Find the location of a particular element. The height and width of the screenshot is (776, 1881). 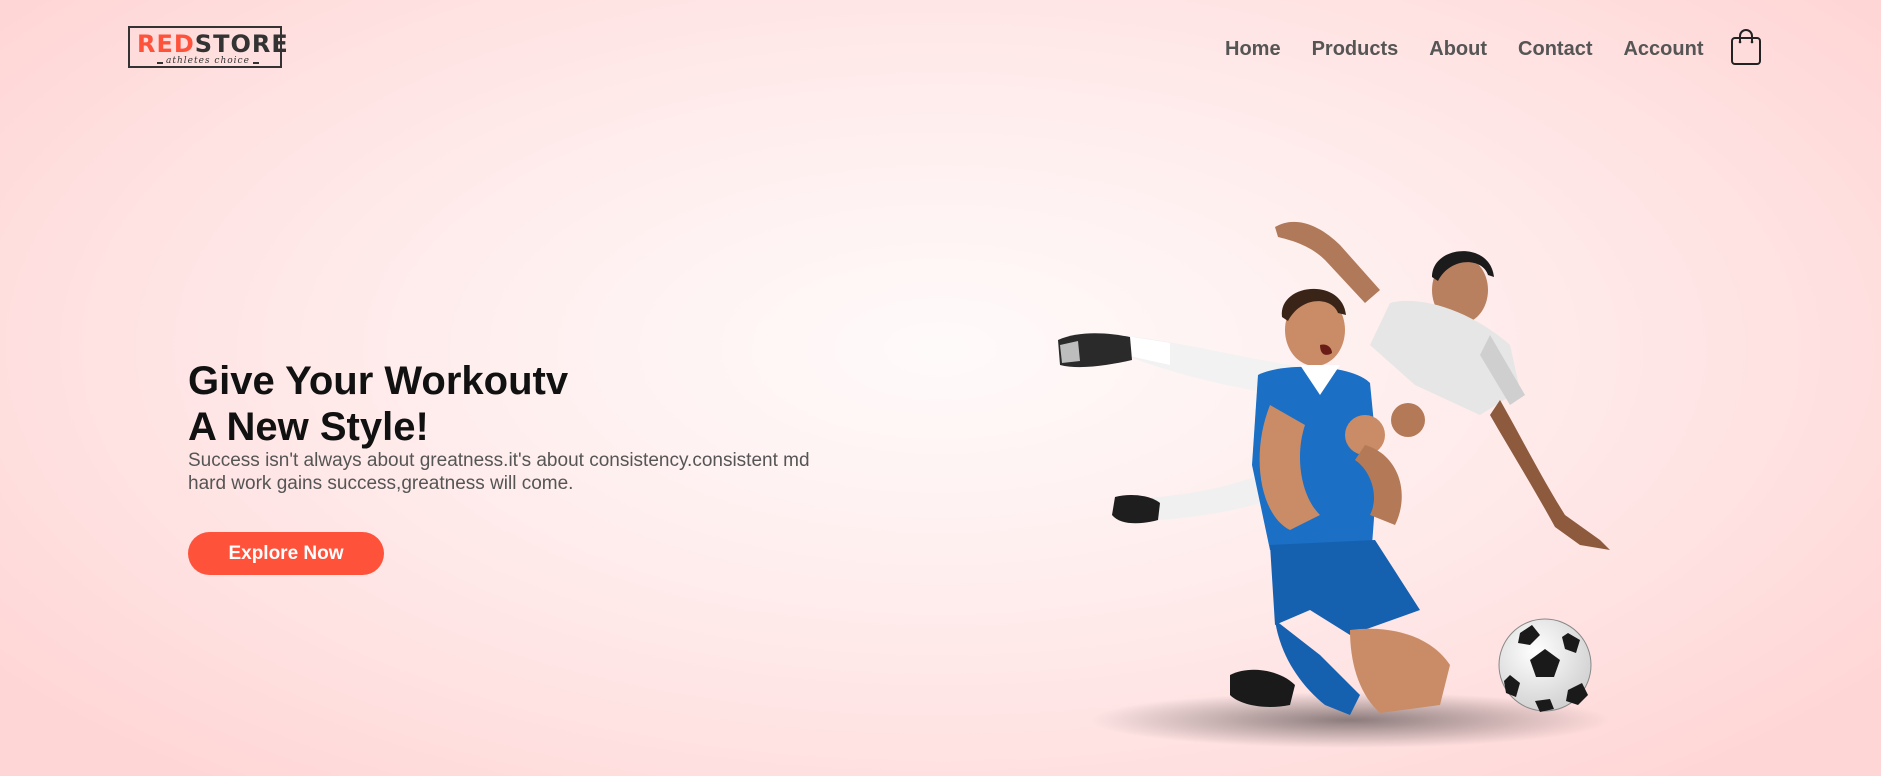

logo-red-text: RED is located at coordinates (166, 44).